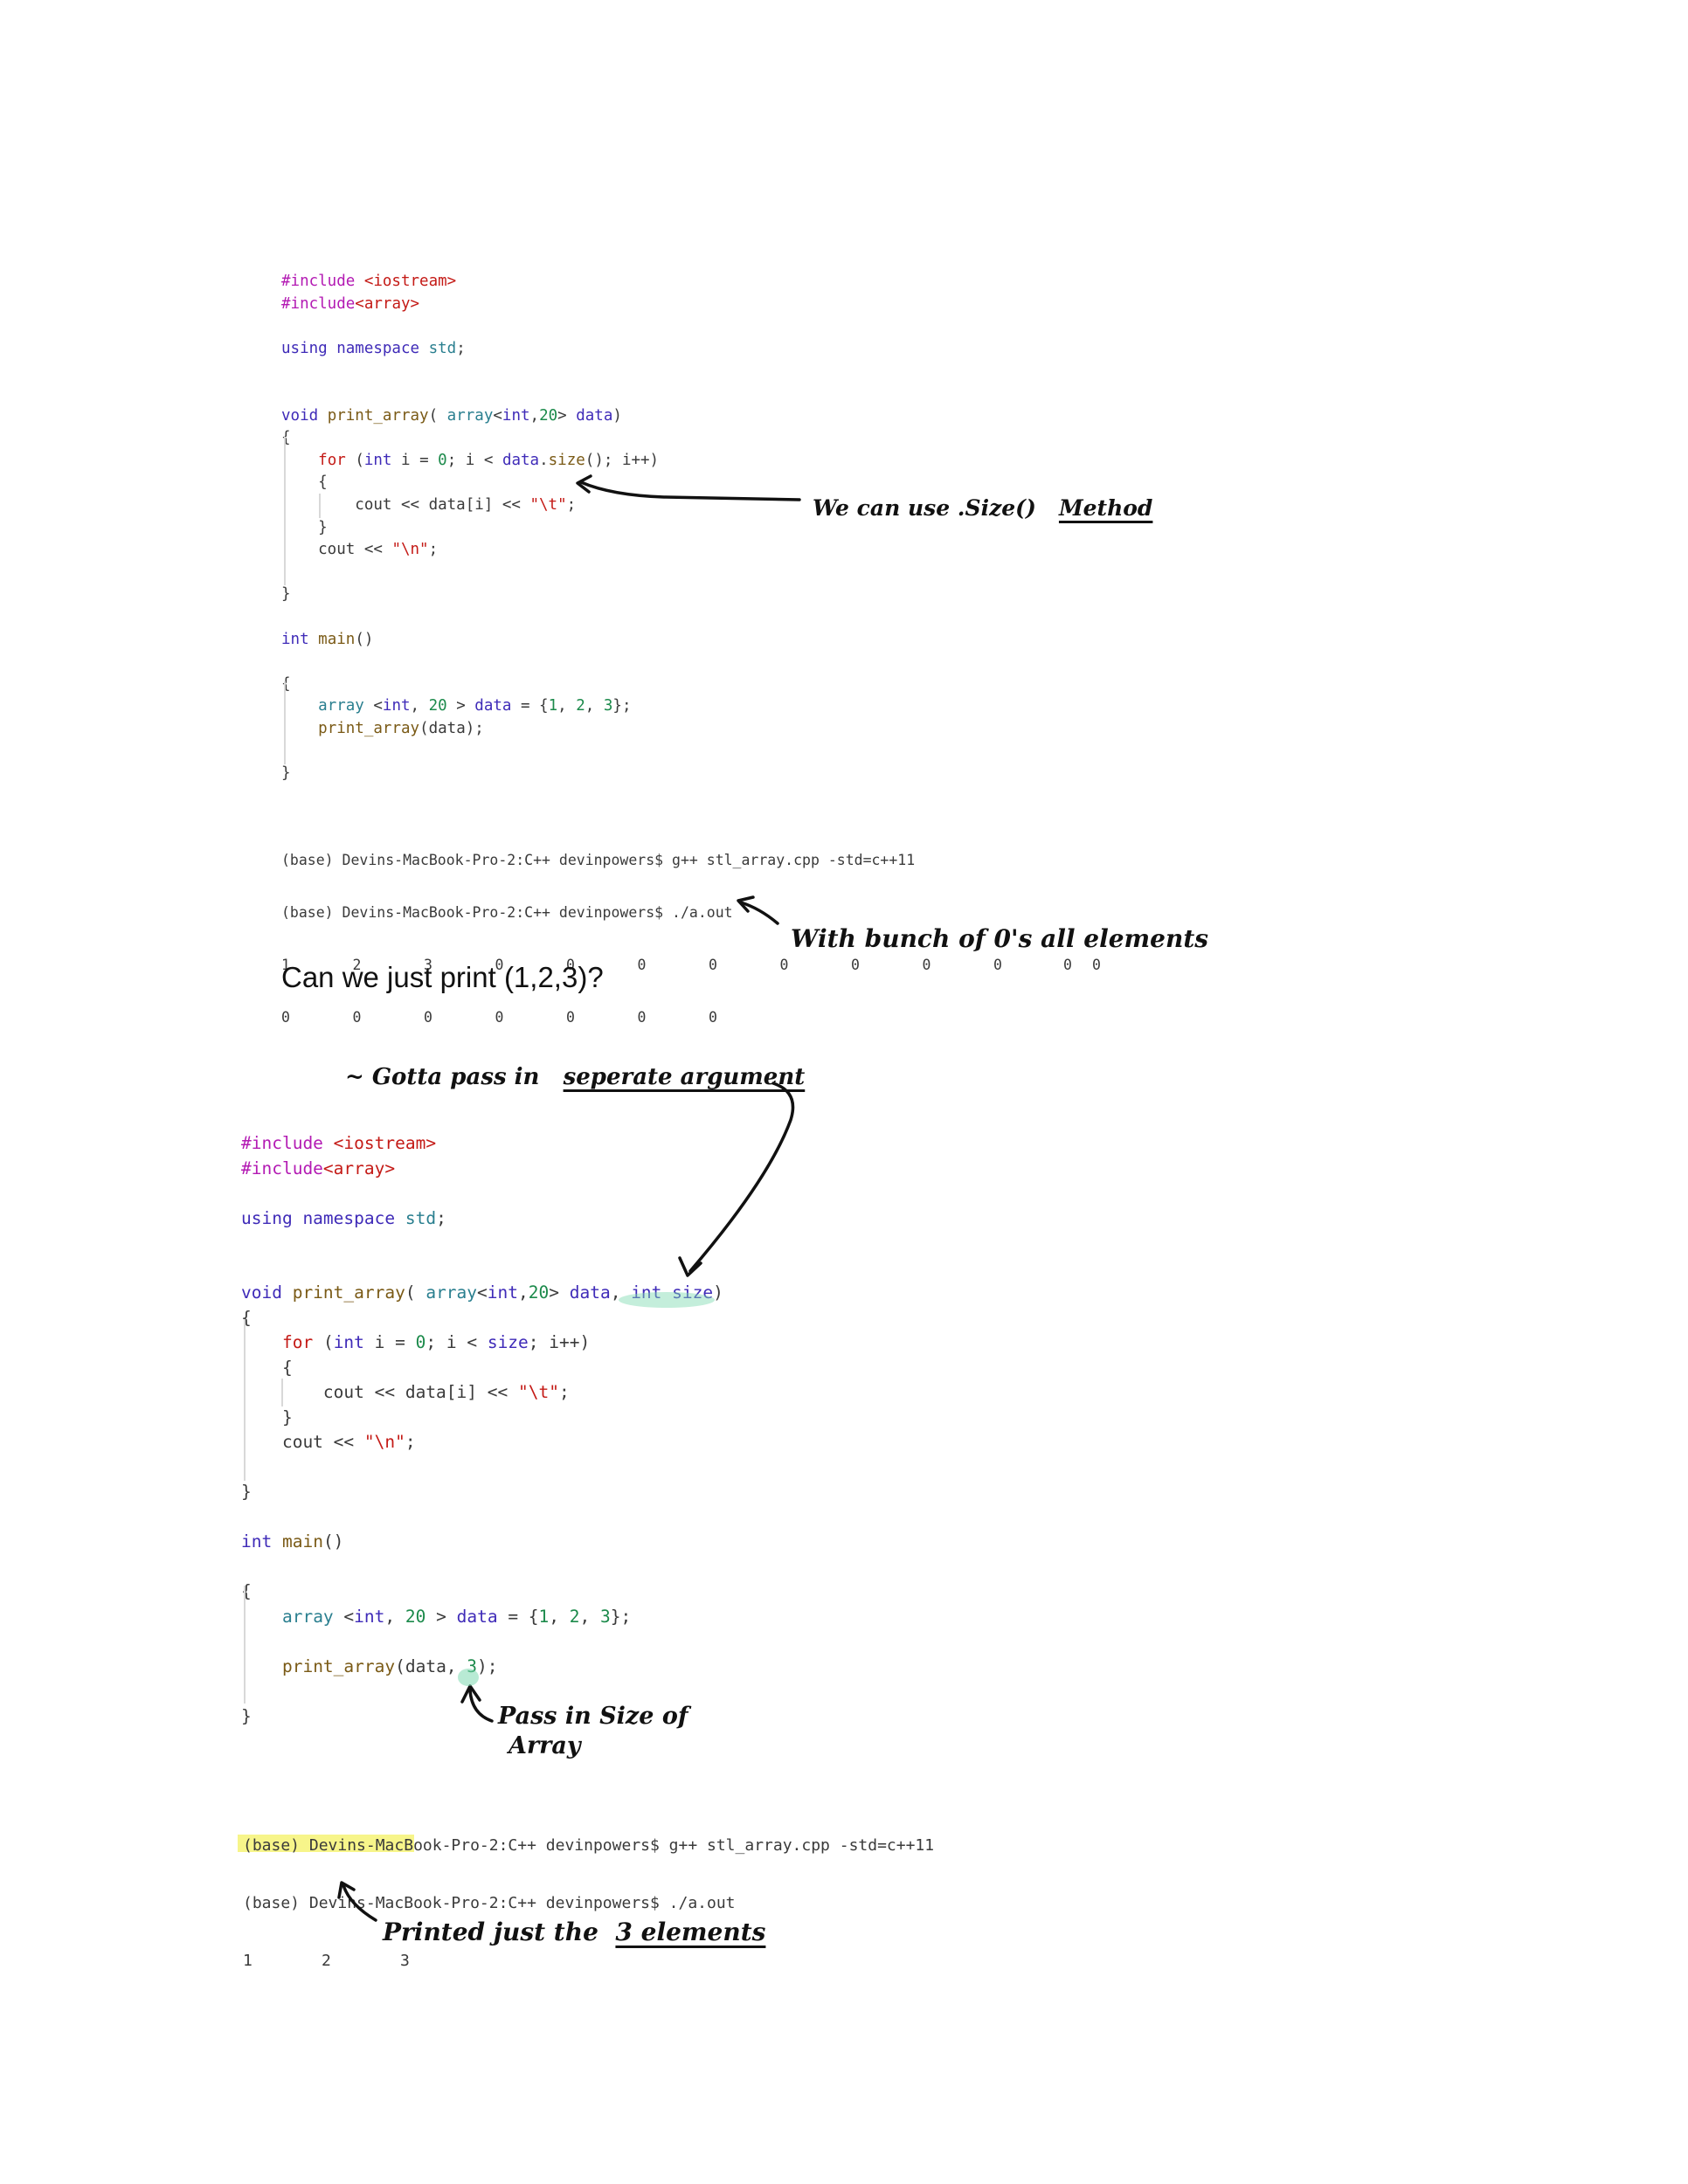 This screenshot has width=1688, height=2184. What do you see at coordinates (468, 1677) in the screenshot?
I see `size-arg-highlight` at bounding box center [468, 1677].